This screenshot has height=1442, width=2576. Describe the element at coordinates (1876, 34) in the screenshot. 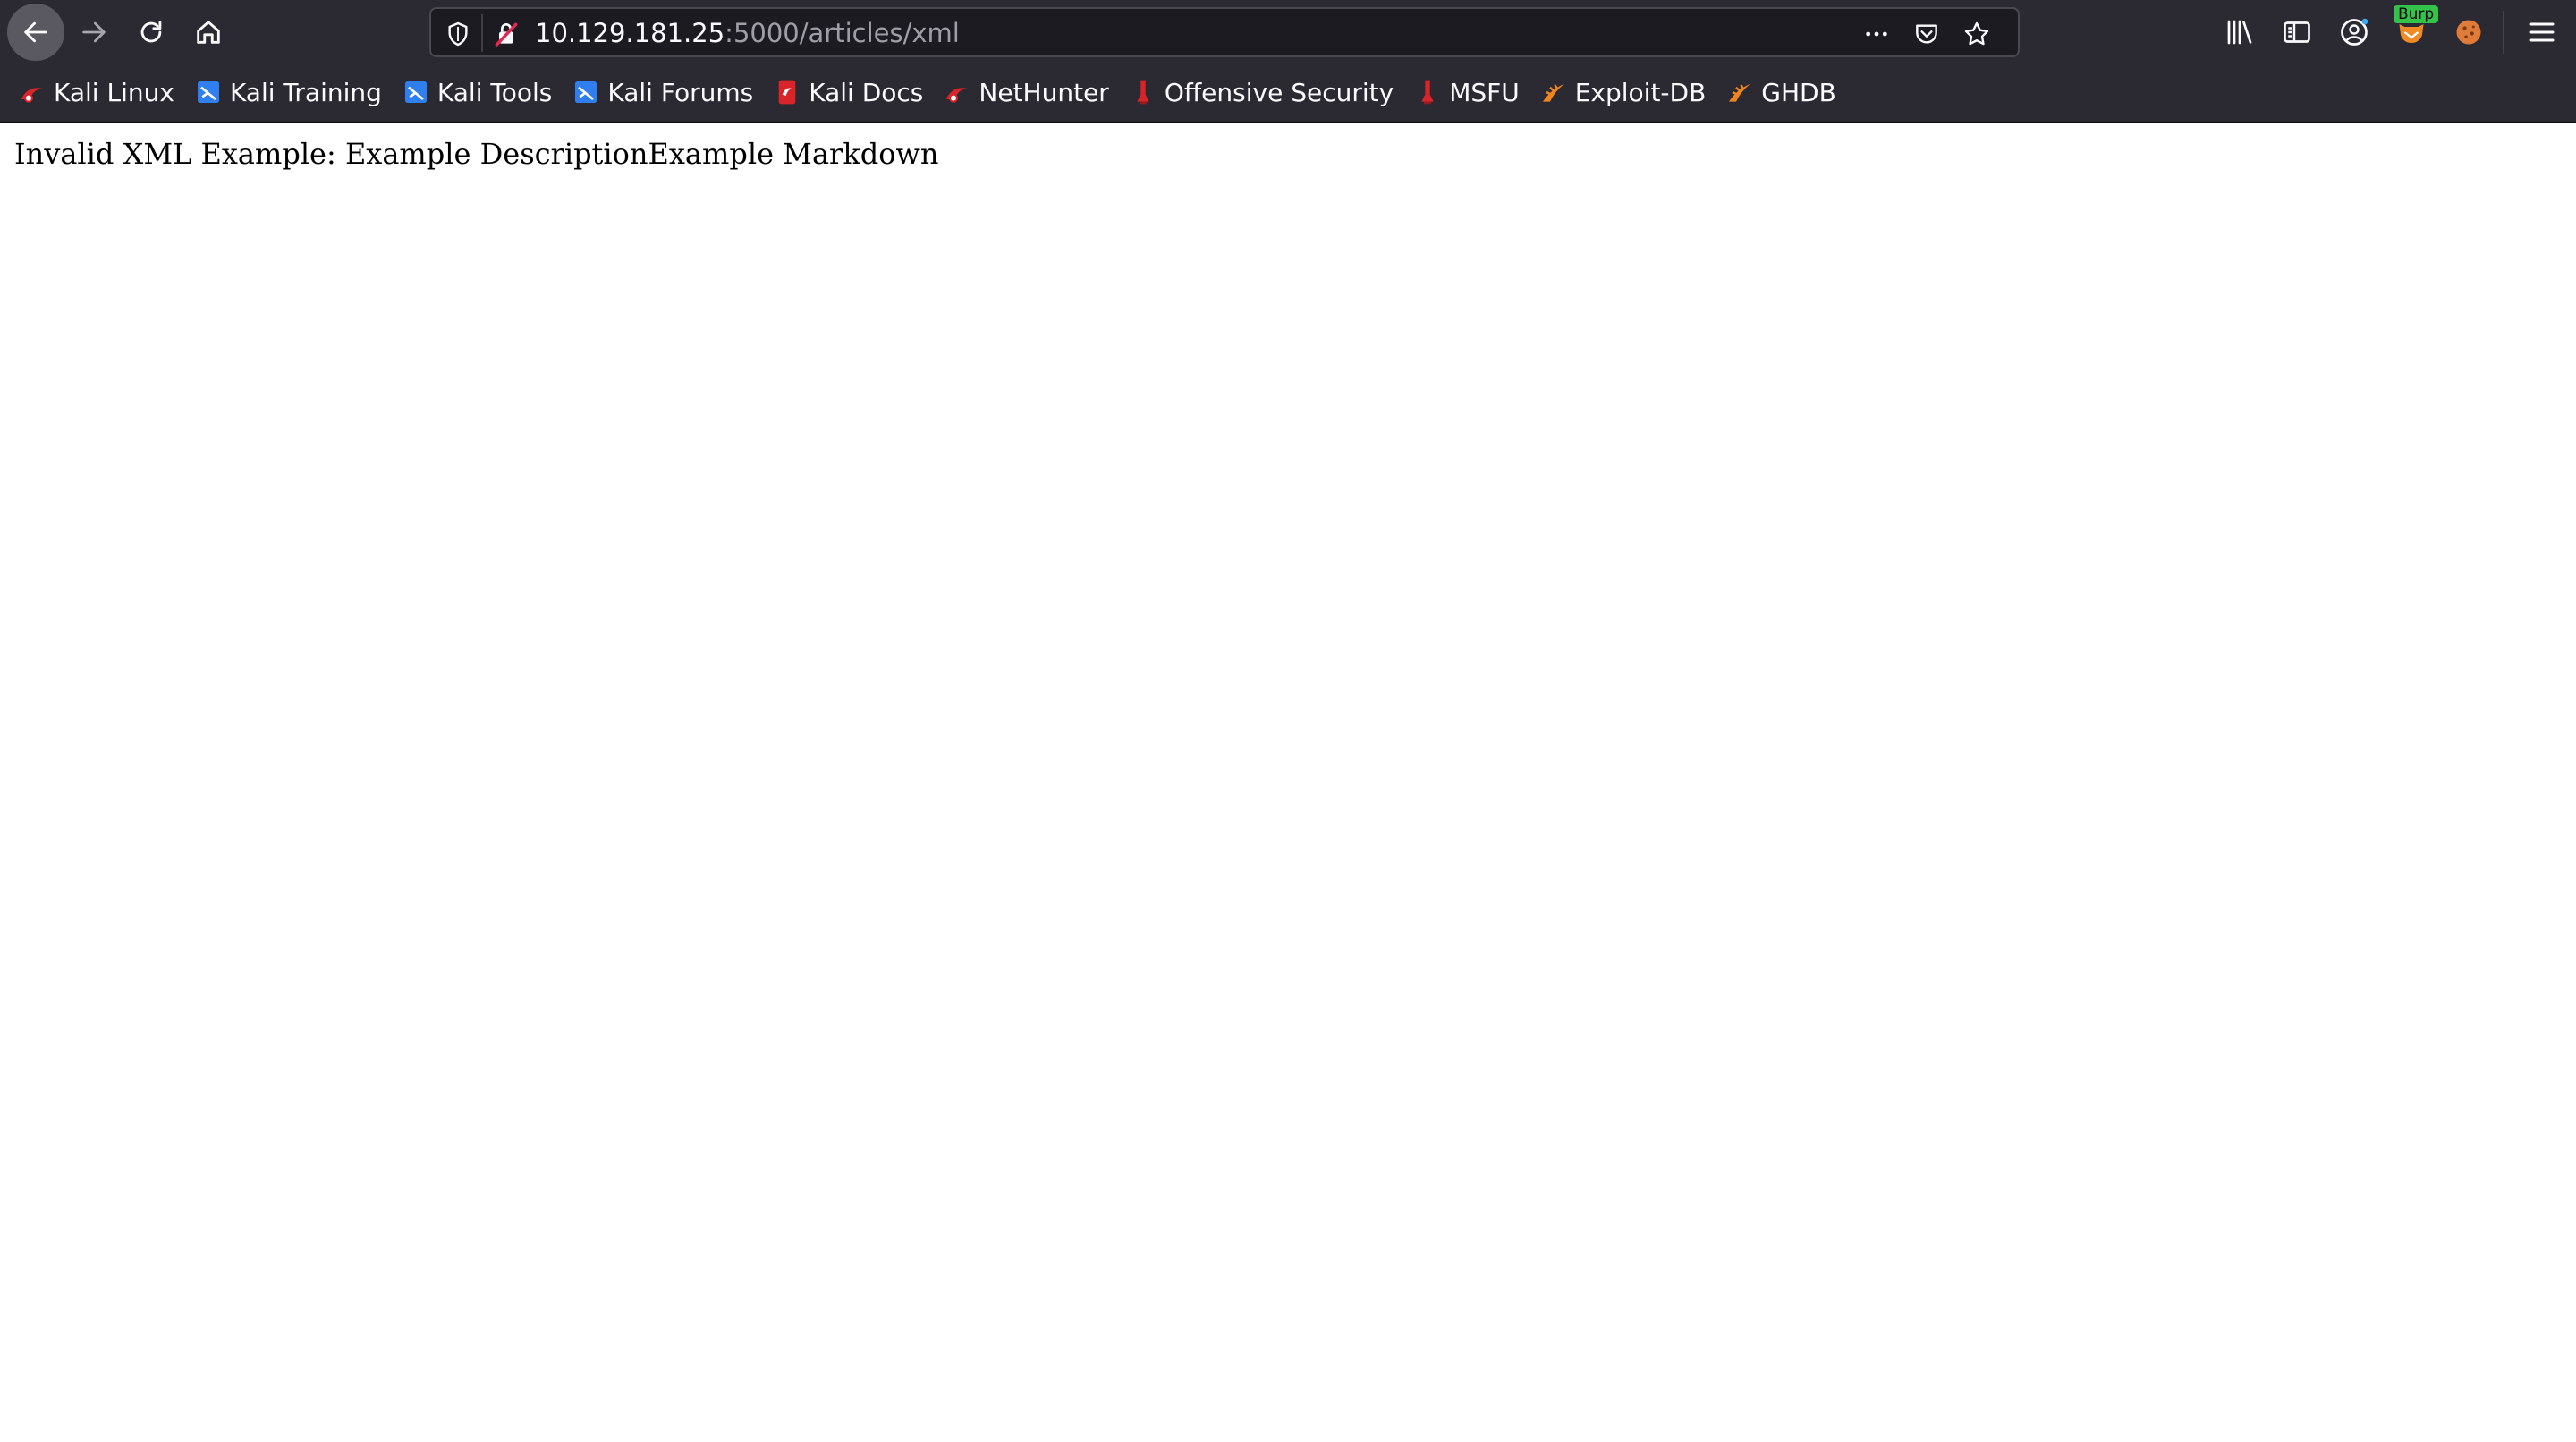

I see `more-horizontal-icon` at that location.